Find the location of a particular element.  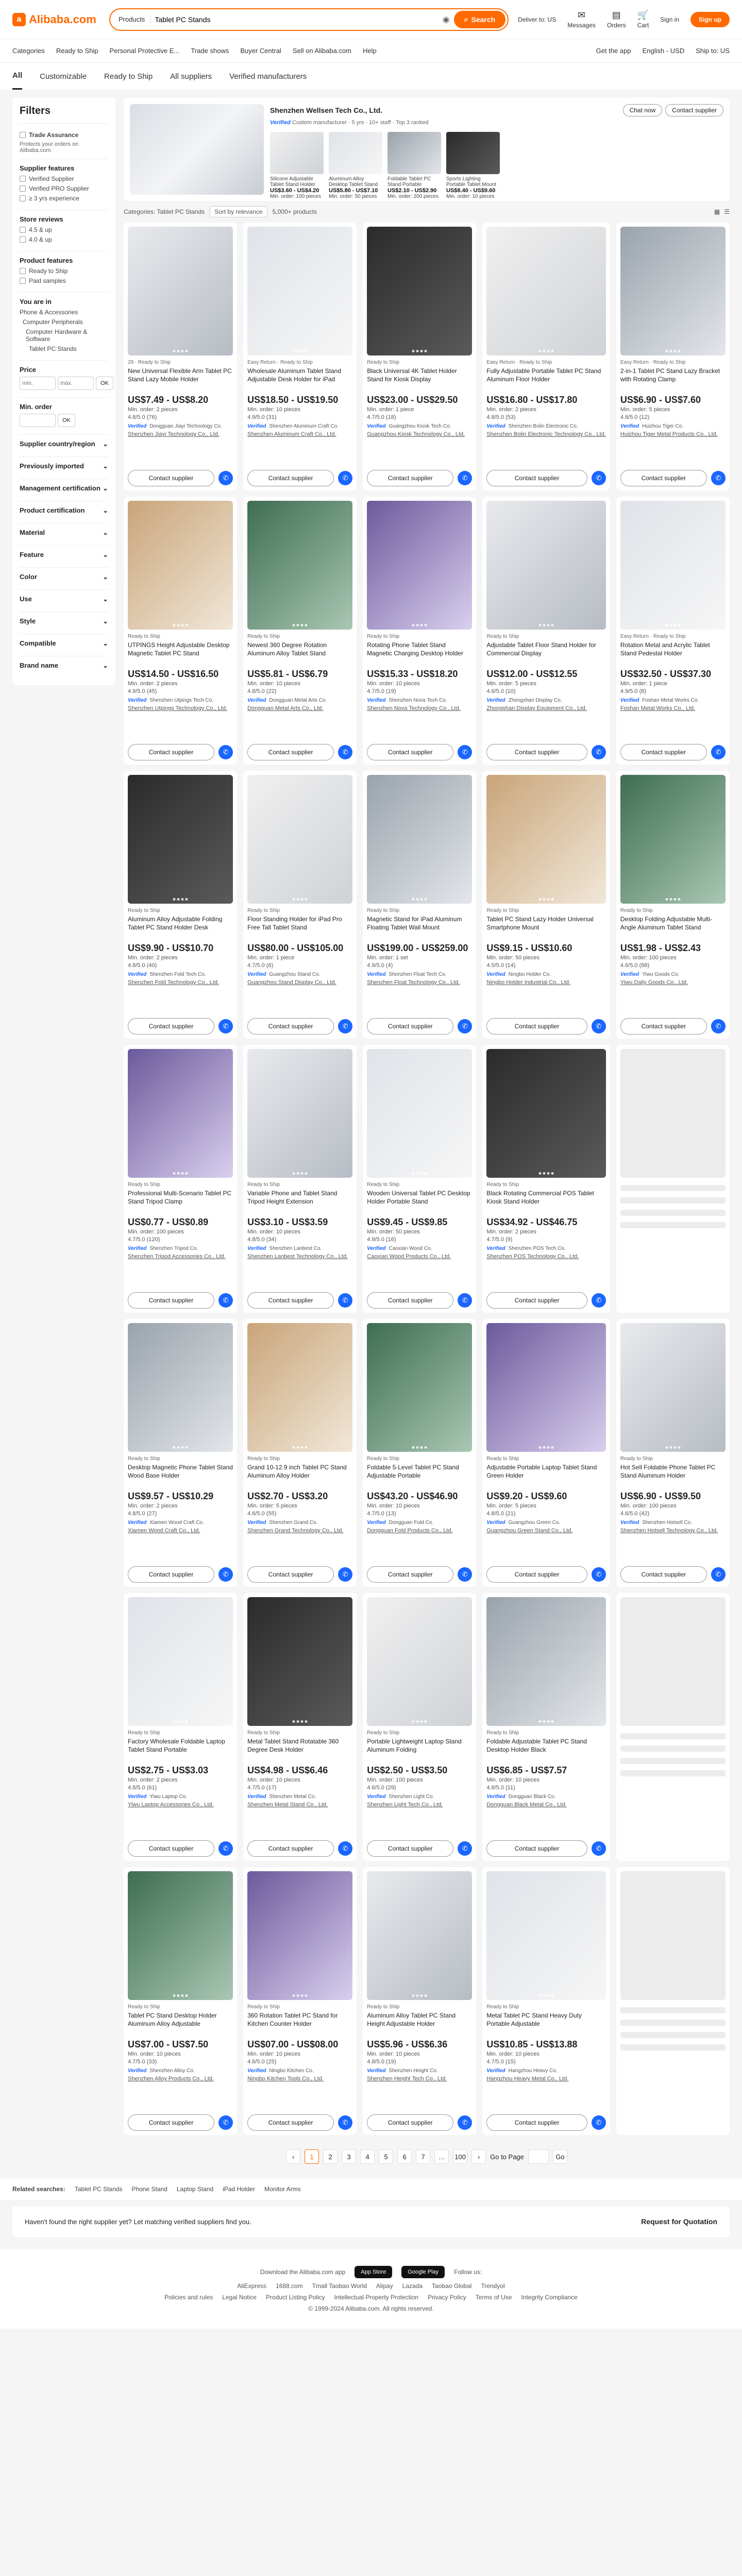

category-link: Phone & Accessories is located at coordinates (64, 312).